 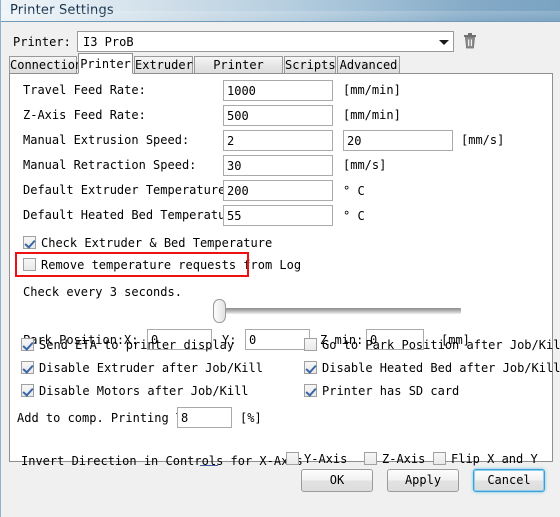 I want to click on z-axis-feed-rate-label: Z-Axis Feed Rate:, so click(x=84, y=115).